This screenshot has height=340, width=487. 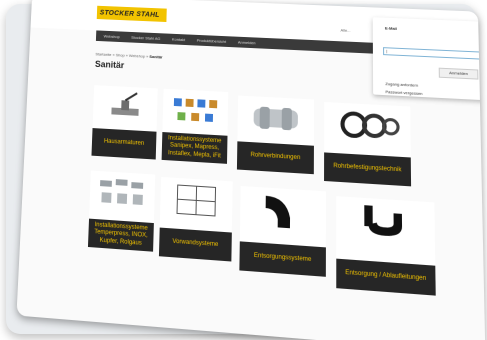 I want to click on email-input: |, so click(x=432, y=53).